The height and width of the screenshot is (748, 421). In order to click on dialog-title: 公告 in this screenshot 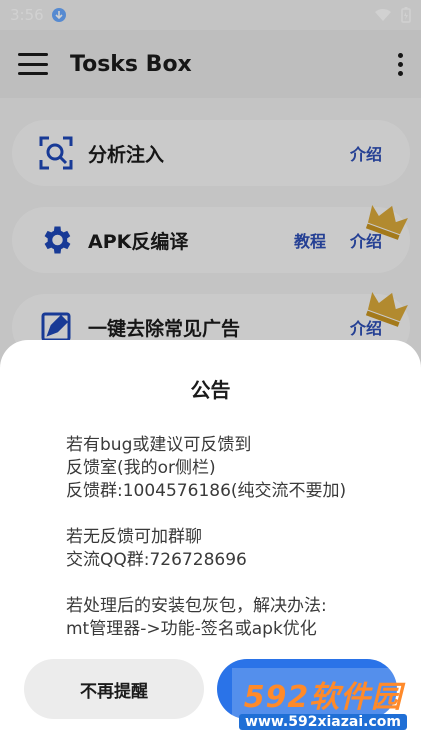, I will do `click(210, 390)`.